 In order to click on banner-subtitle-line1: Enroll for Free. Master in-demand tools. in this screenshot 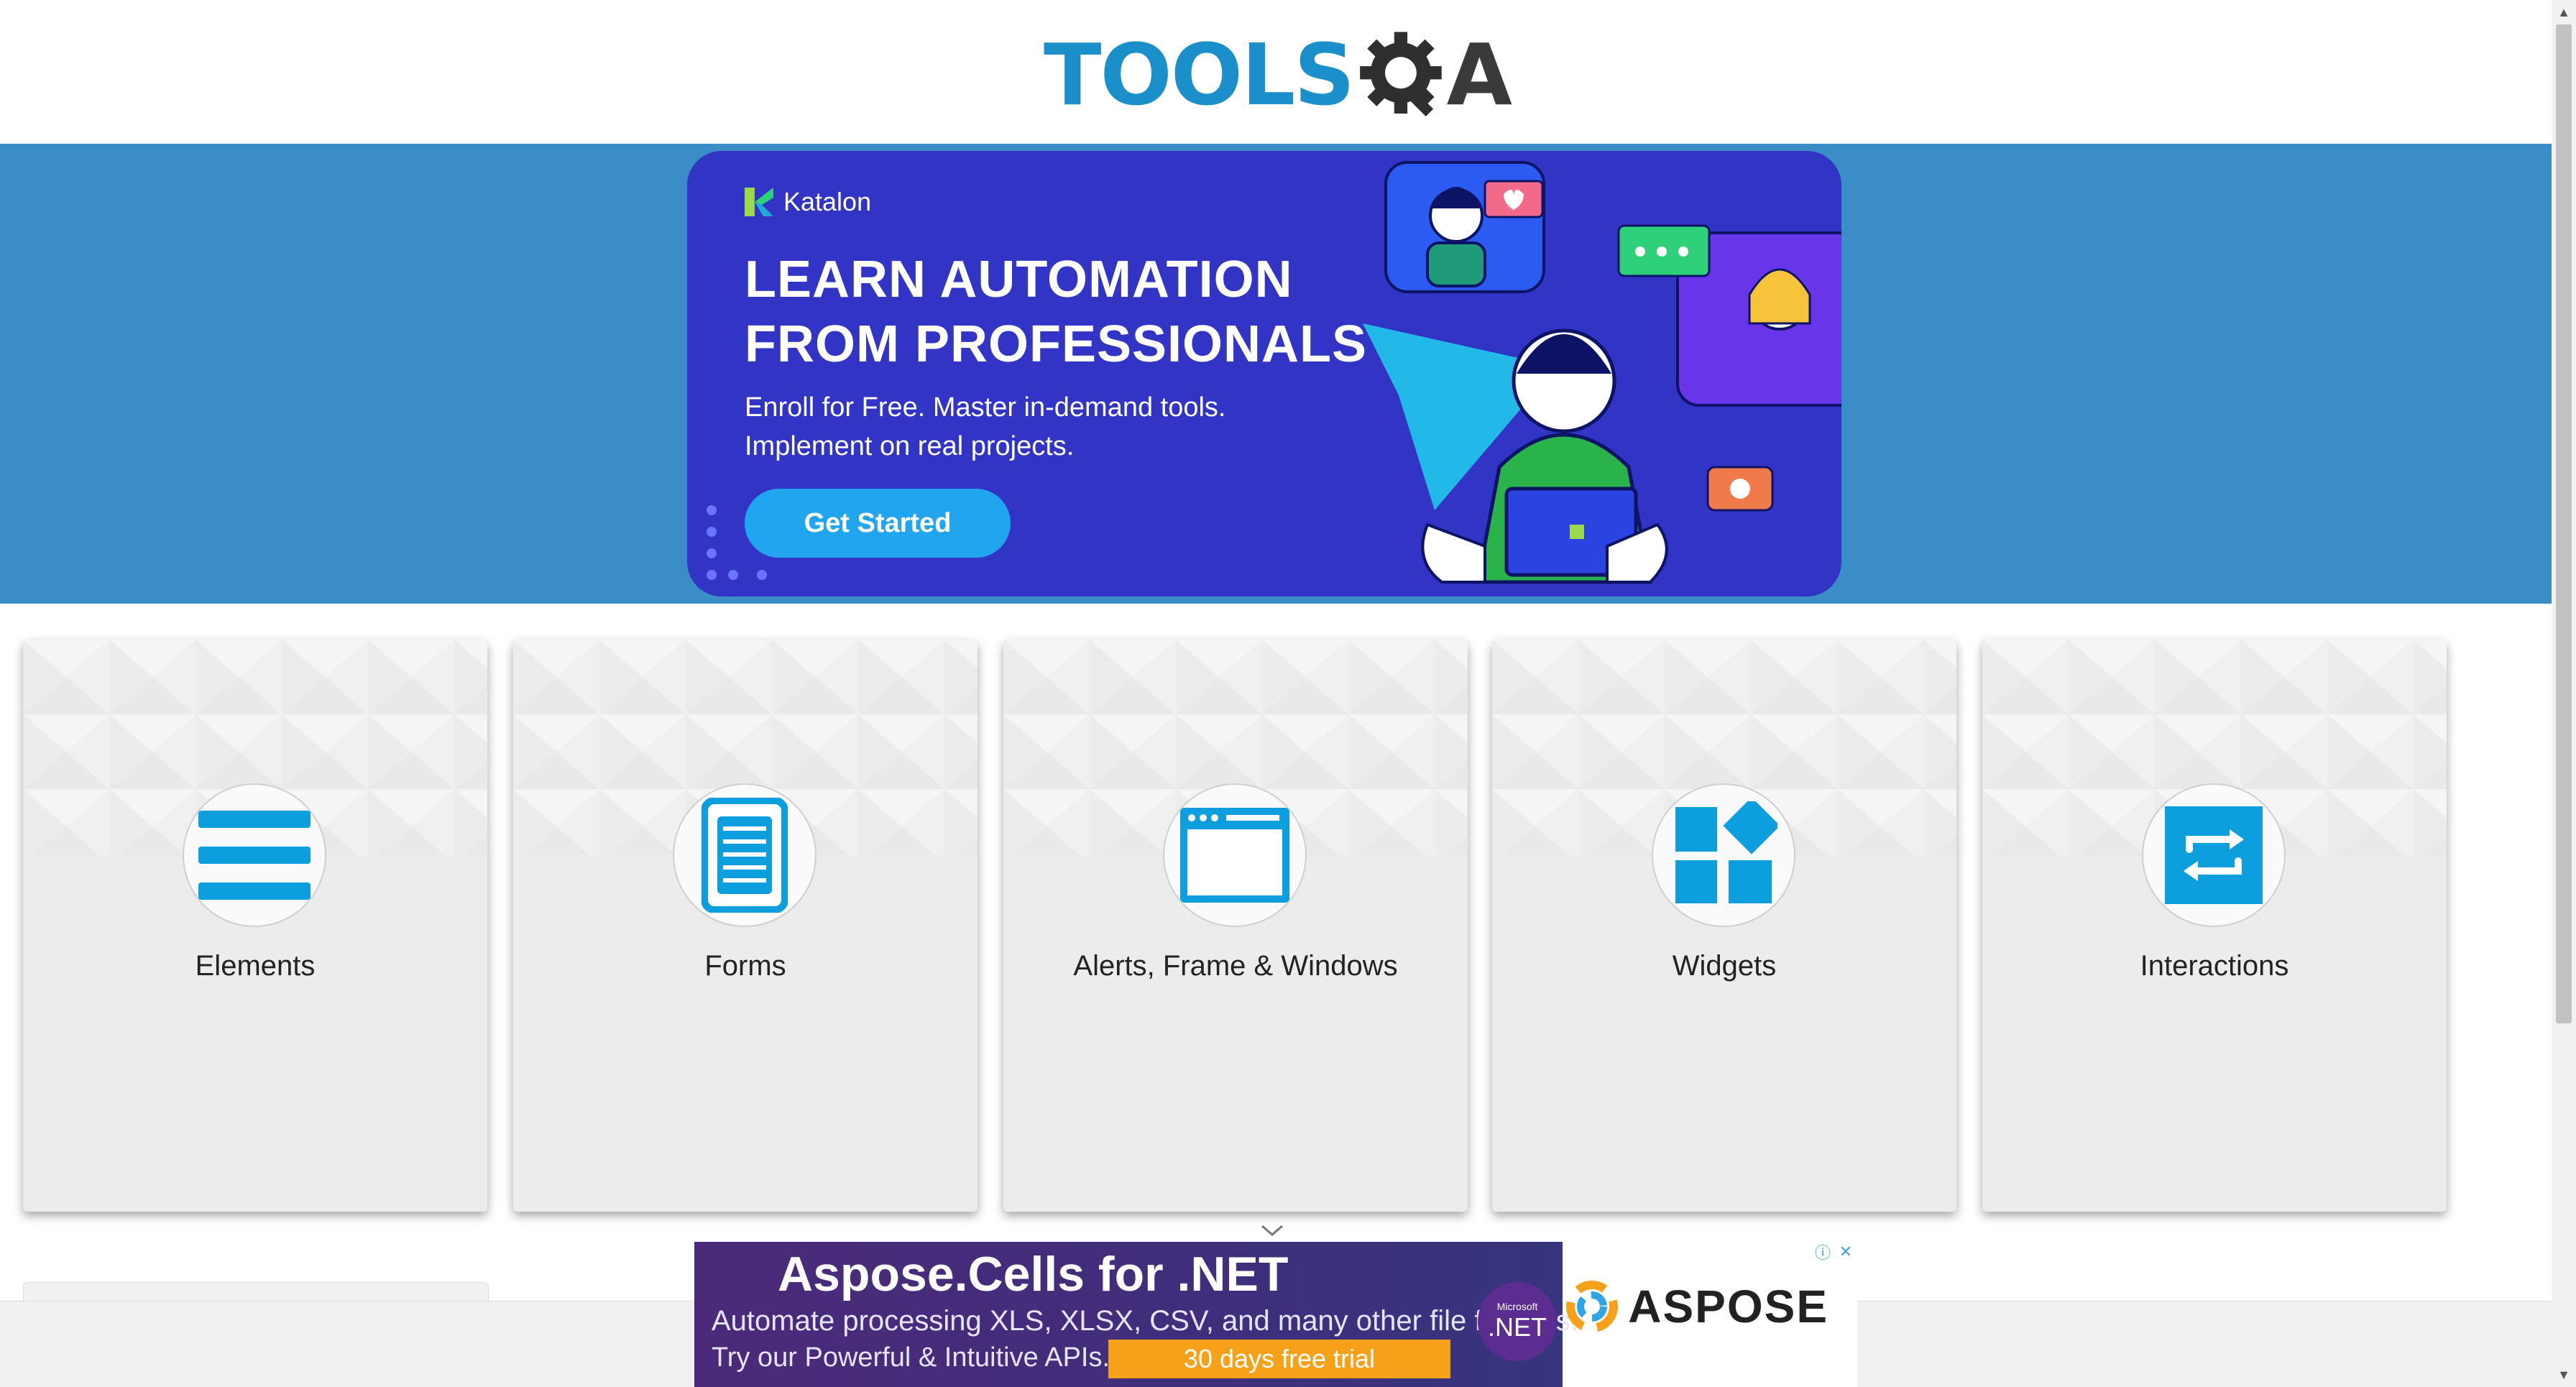, I will do `click(985, 407)`.